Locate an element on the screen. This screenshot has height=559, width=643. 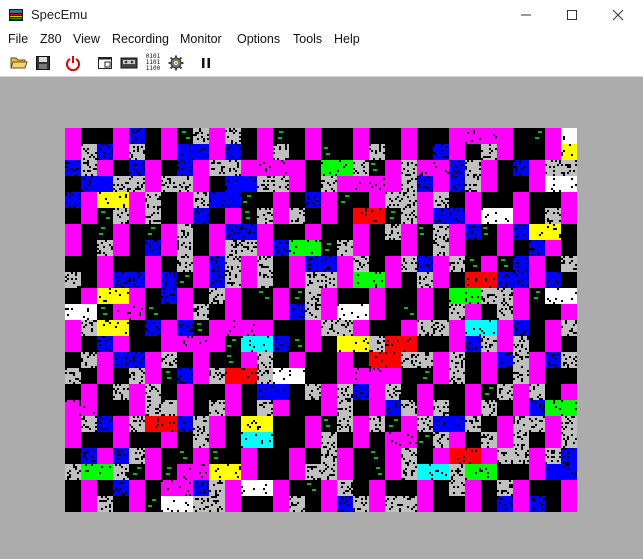
menu-help: Help is located at coordinates (347, 39).